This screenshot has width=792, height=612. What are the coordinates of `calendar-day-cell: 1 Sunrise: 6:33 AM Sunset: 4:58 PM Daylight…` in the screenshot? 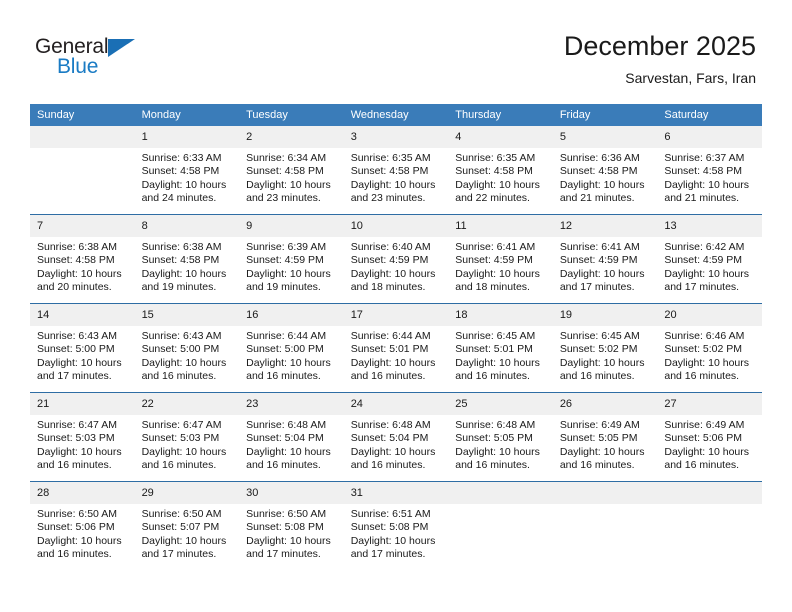 It's located at (187, 170).